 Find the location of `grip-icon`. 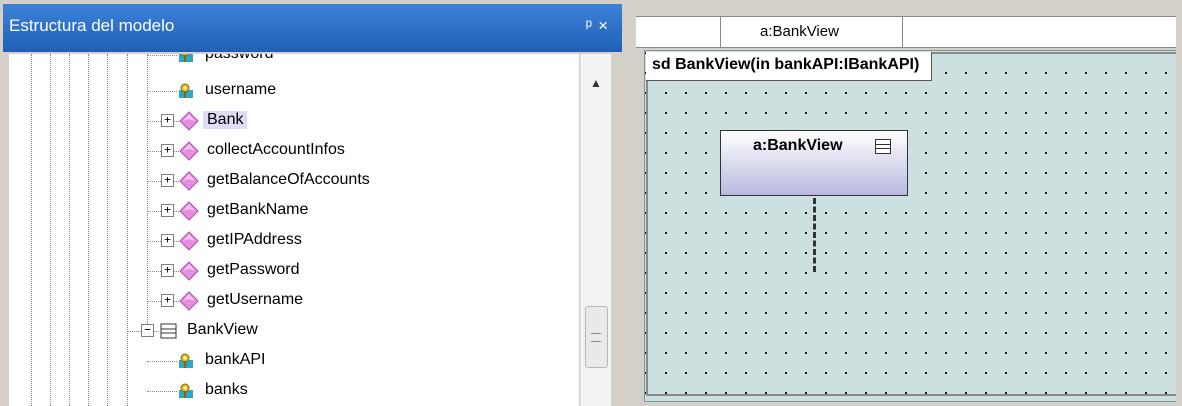

grip-icon is located at coordinates (596, 337).